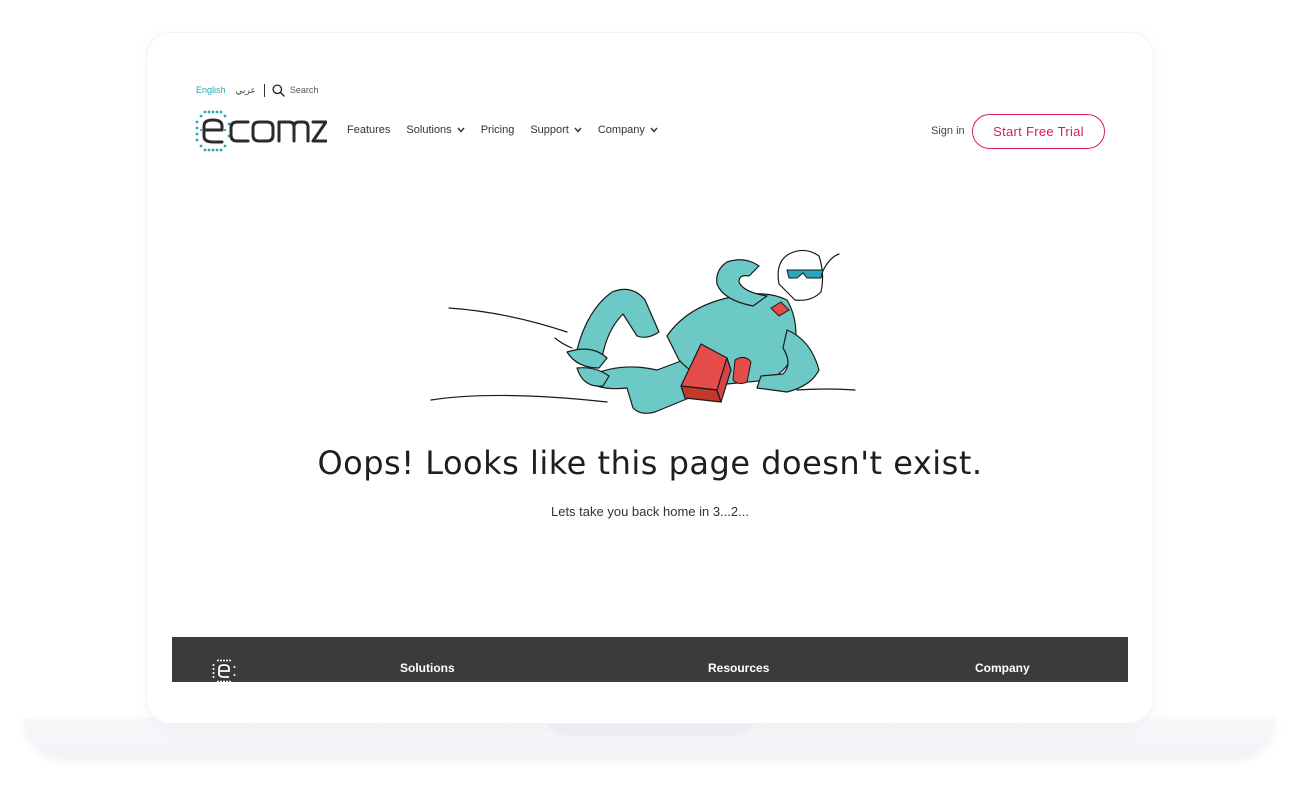 The height and width of the screenshot is (789, 1300). What do you see at coordinates (224, 670) in the screenshot?
I see `footer-logo-icon` at bounding box center [224, 670].